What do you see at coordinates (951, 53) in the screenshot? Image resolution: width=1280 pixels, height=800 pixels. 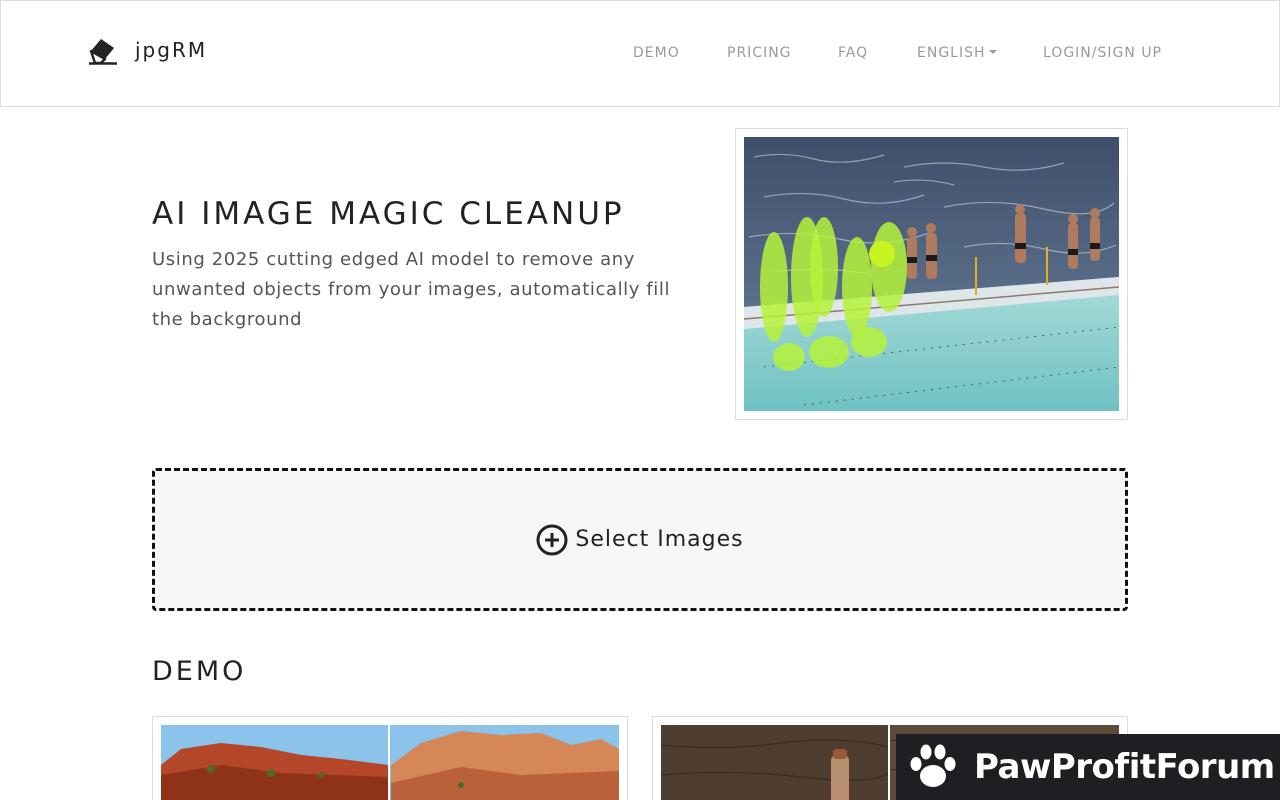 I see `language-label: ENGLISH` at bounding box center [951, 53].